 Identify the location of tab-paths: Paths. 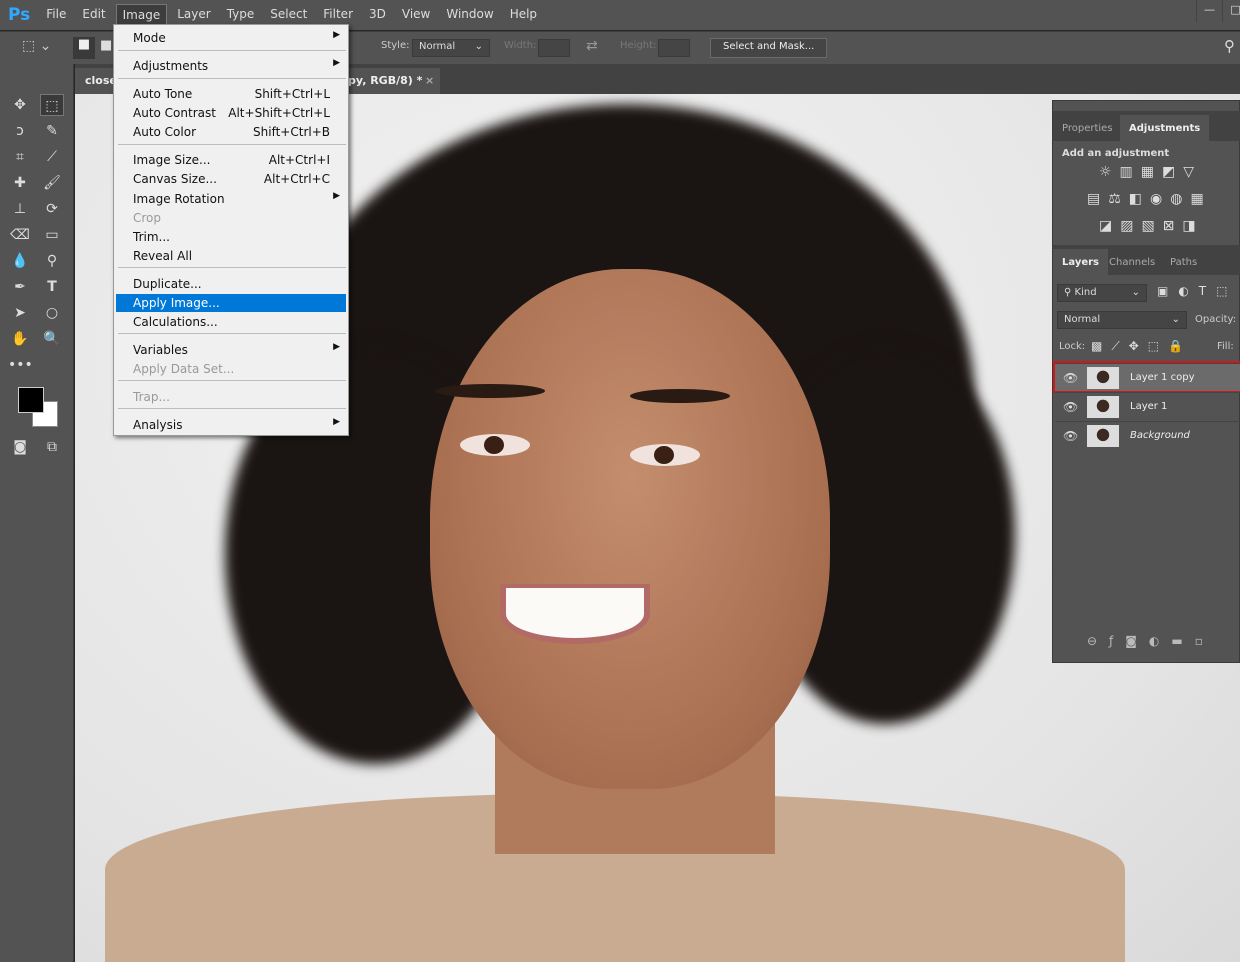
(1183, 262).